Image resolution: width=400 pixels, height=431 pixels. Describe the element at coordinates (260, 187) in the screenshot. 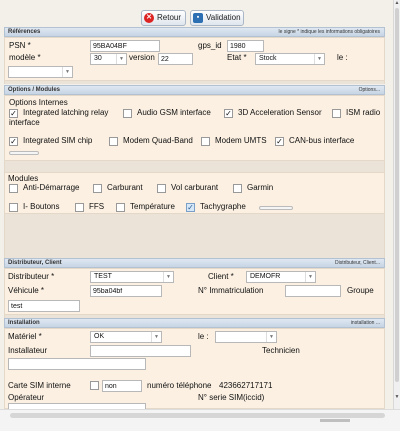

I see `garmin-label: Garmin` at that location.